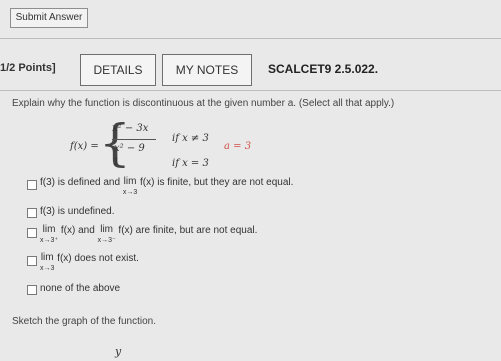  I want to click on submit-answer-button: Submit Answer, so click(49, 18).